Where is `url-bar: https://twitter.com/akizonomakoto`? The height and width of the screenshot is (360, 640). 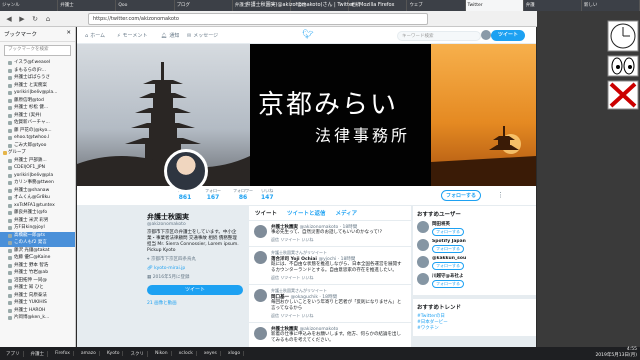
url-bar: https://twitter.com/akizonomakoto is located at coordinates (258, 19).